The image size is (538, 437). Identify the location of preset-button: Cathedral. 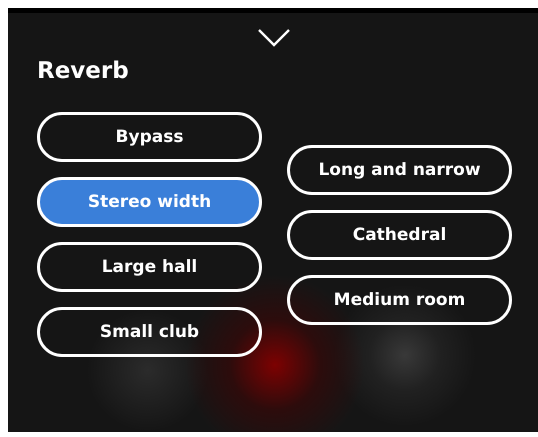
(399, 235).